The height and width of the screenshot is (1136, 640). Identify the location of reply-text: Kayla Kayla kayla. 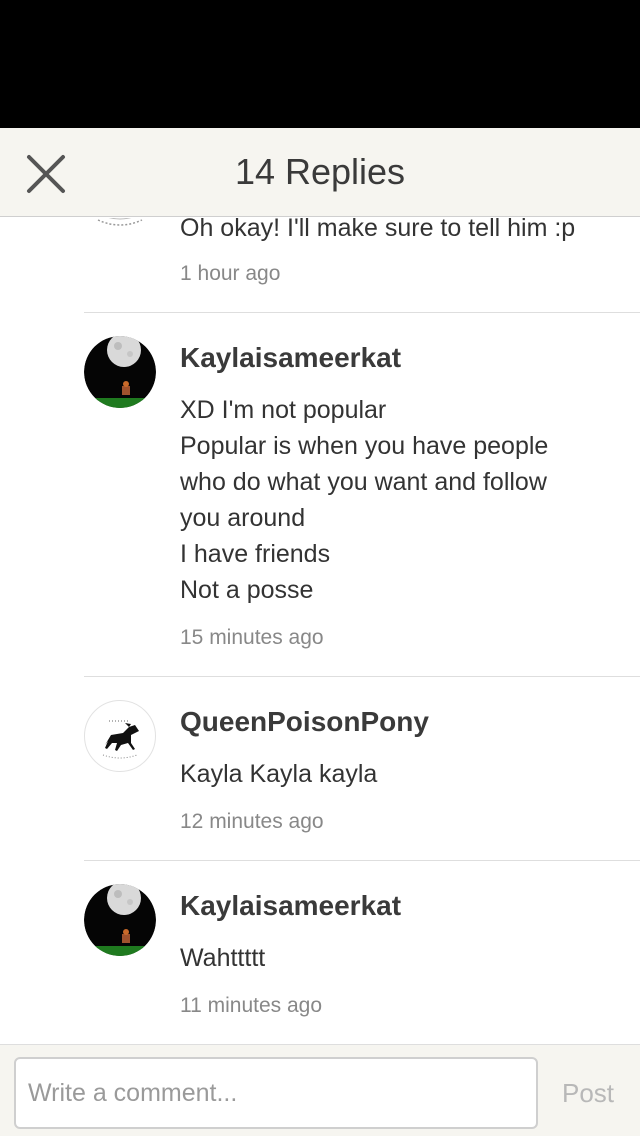
(279, 774).